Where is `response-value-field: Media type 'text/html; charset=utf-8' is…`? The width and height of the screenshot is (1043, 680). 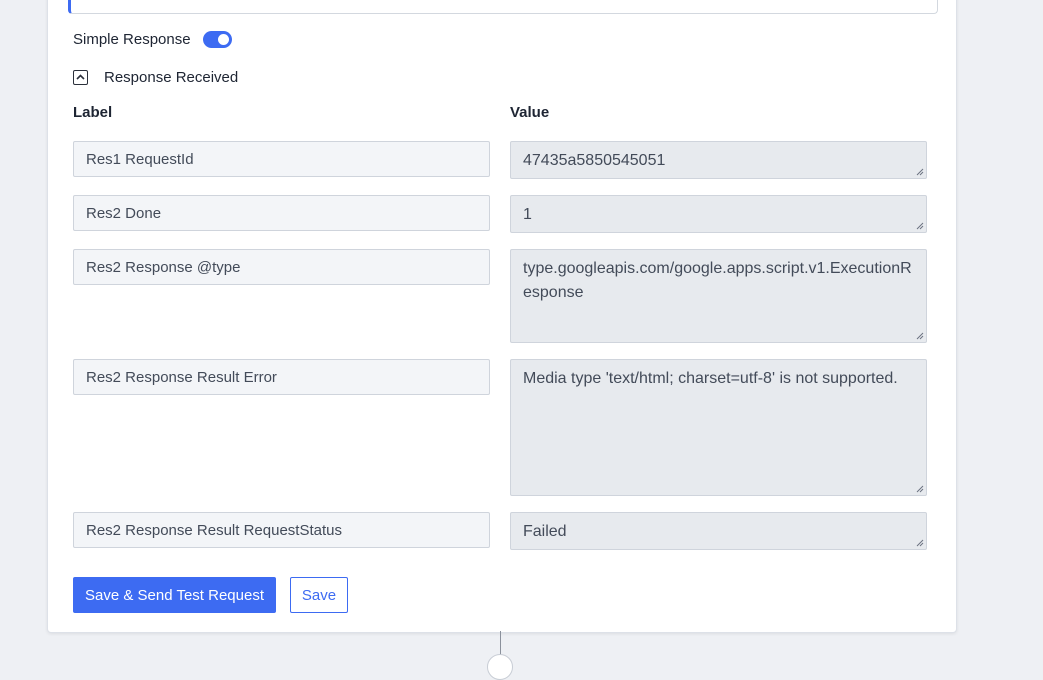
response-value-field: Media type 'text/html; charset=utf-8' is… is located at coordinates (718, 427).